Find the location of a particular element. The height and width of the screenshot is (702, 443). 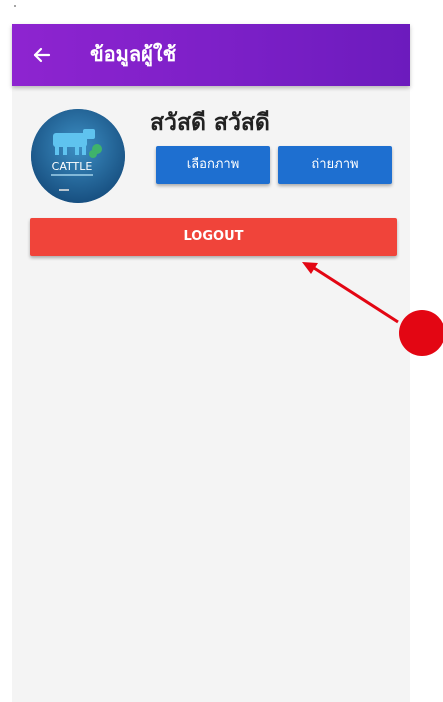

back-button is located at coordinates (42, 55).